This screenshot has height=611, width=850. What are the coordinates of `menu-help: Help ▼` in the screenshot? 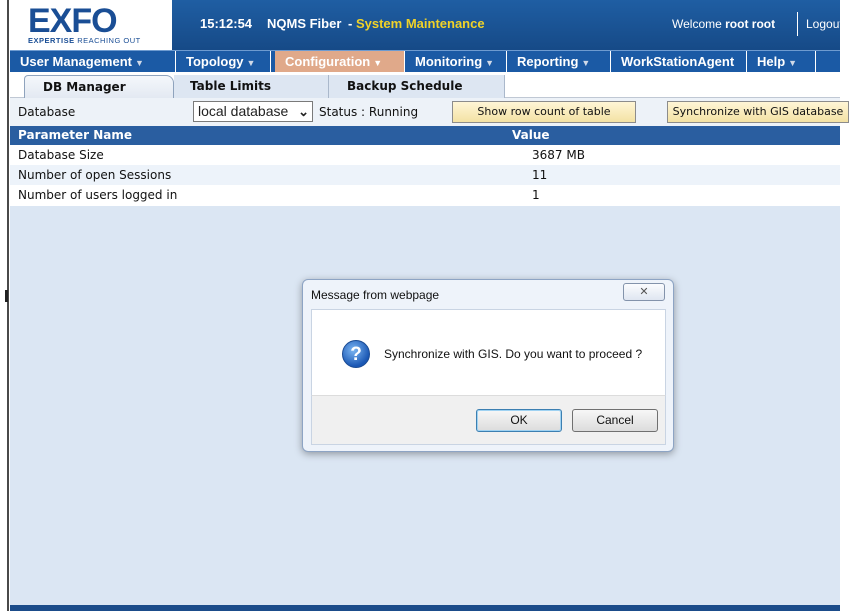 It's located at (781, 62).